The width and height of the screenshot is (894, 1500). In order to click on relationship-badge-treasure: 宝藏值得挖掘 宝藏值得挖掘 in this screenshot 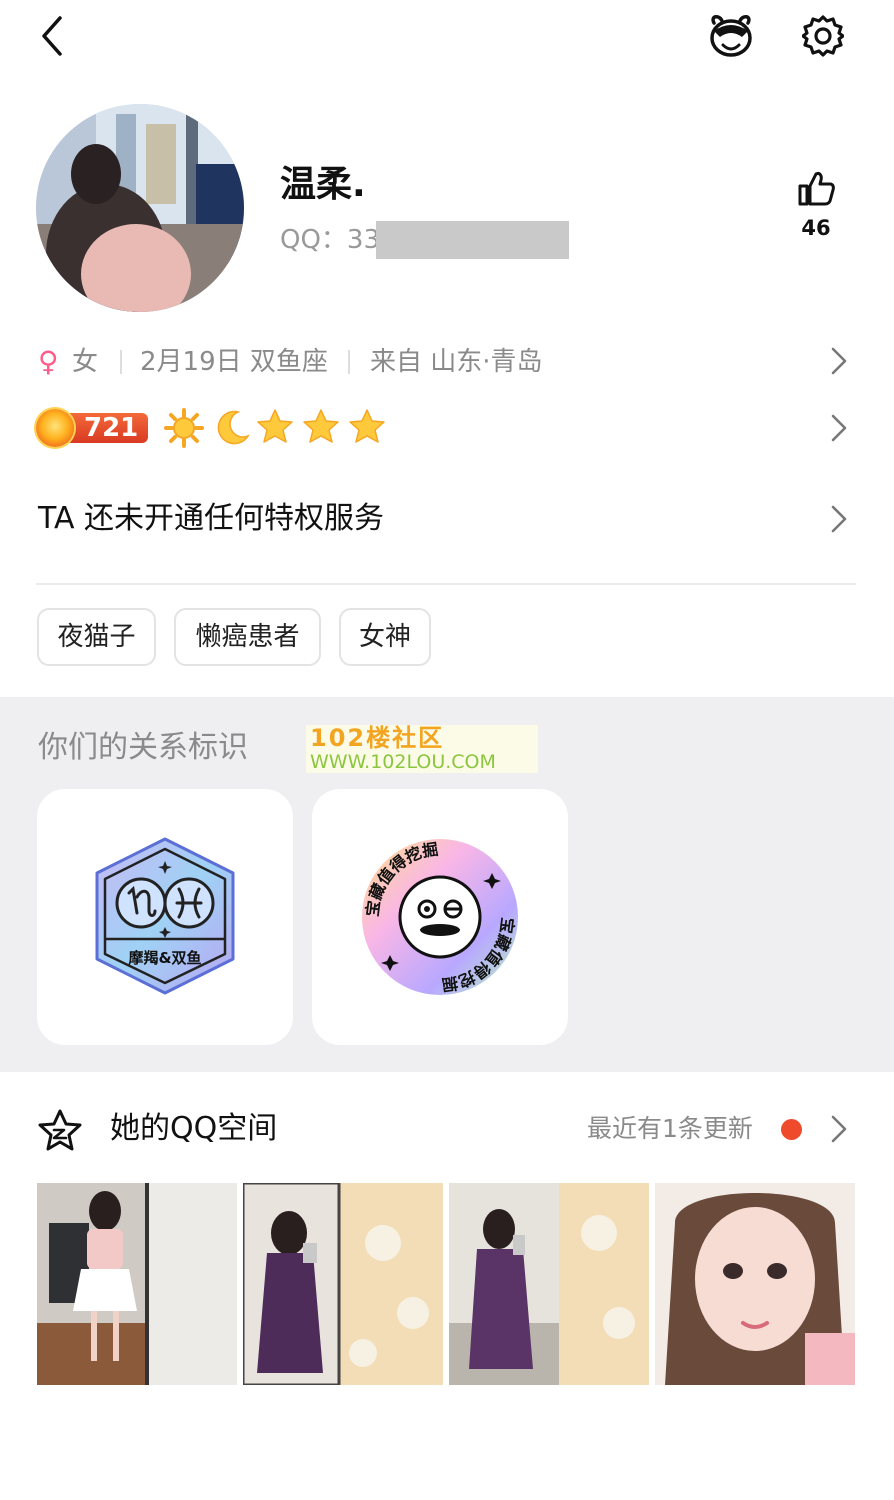, I will do `click(440, 917)`.